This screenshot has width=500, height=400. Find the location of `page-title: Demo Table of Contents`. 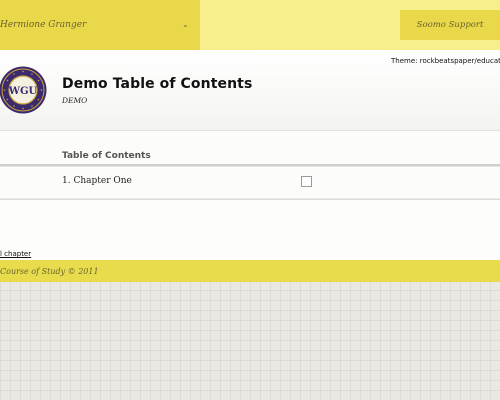

page-title: Demo Table of Contents is located at coordinates (157, 84).